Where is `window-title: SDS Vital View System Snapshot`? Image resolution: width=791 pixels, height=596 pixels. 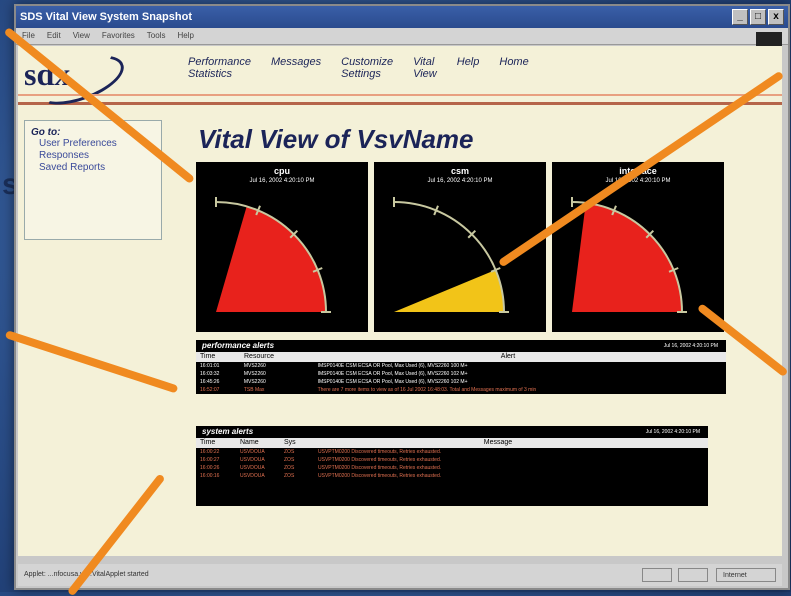 window-title: SDS Vital View System Snapshot is located at coordinates (106, 17).